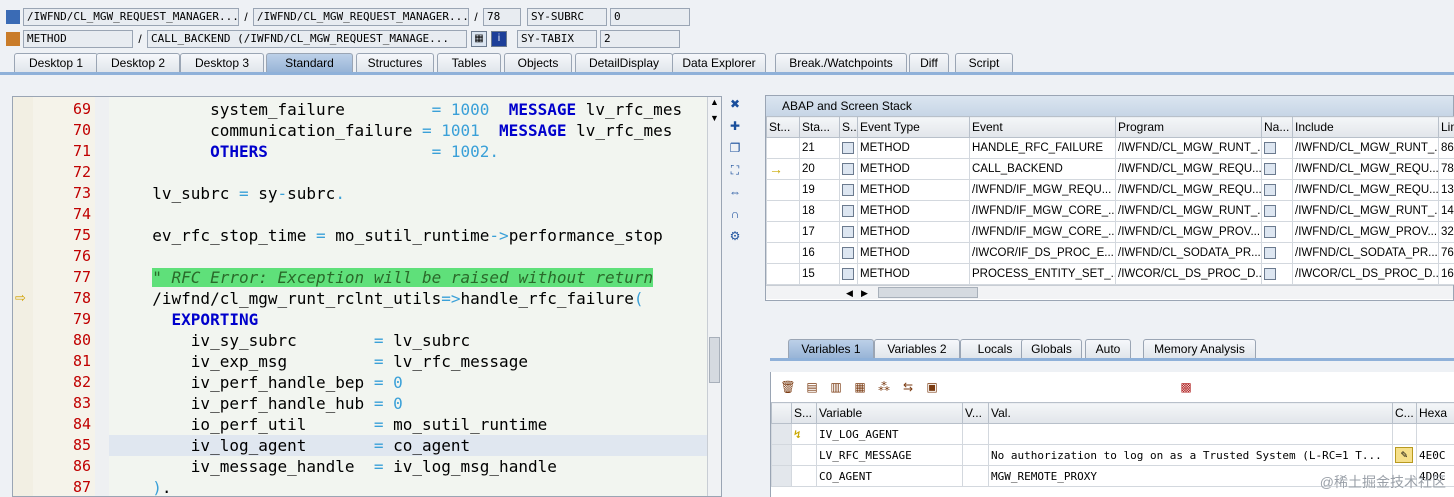 This screenshot has height=497, width=1454. What do you see at coordinates (984, 63) in the screenshot?
I see `tab-script: Script` at bounding box center [984, 63].